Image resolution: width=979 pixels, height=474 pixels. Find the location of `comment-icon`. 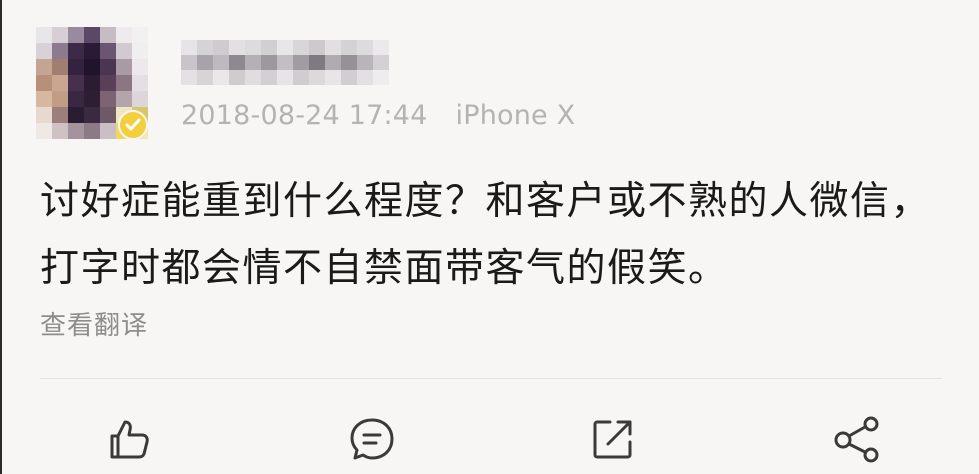

comment-icon is located at coordinates (372, 439).